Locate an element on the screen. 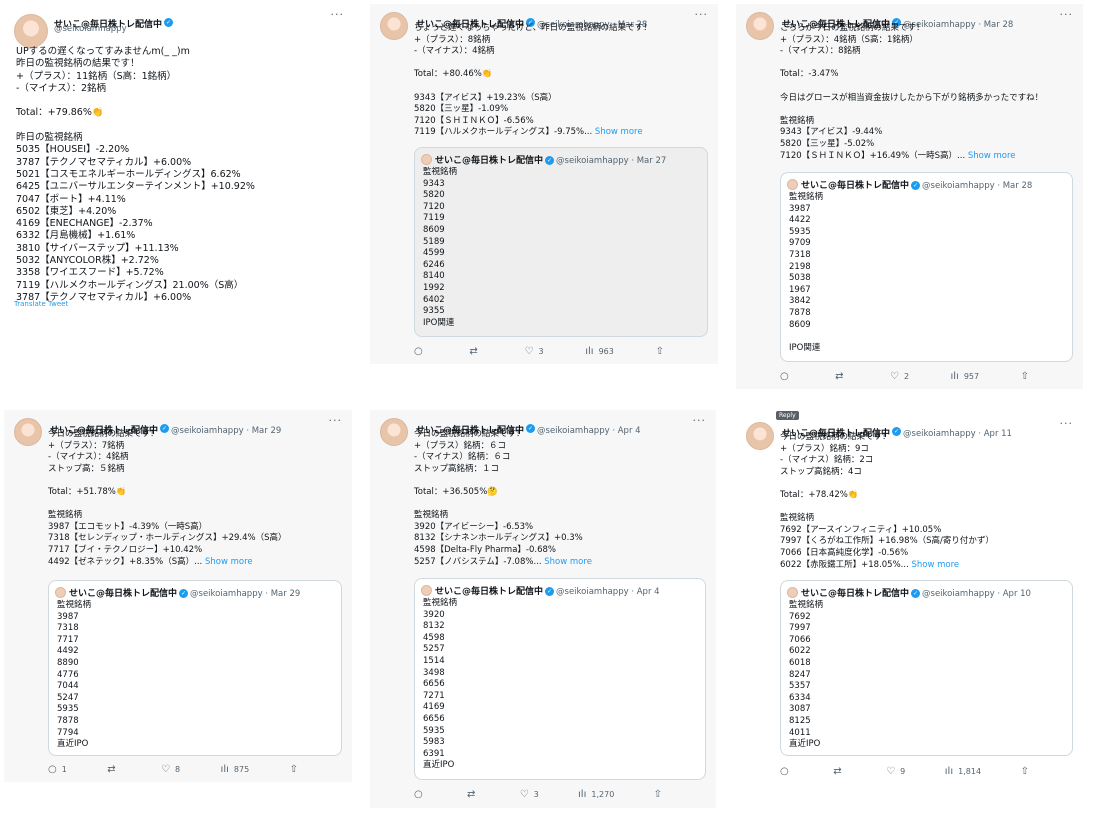 The height and width of the screenshot is (827, 1101). views-button: ılı 1,270 is located at coordinates (596, 794).